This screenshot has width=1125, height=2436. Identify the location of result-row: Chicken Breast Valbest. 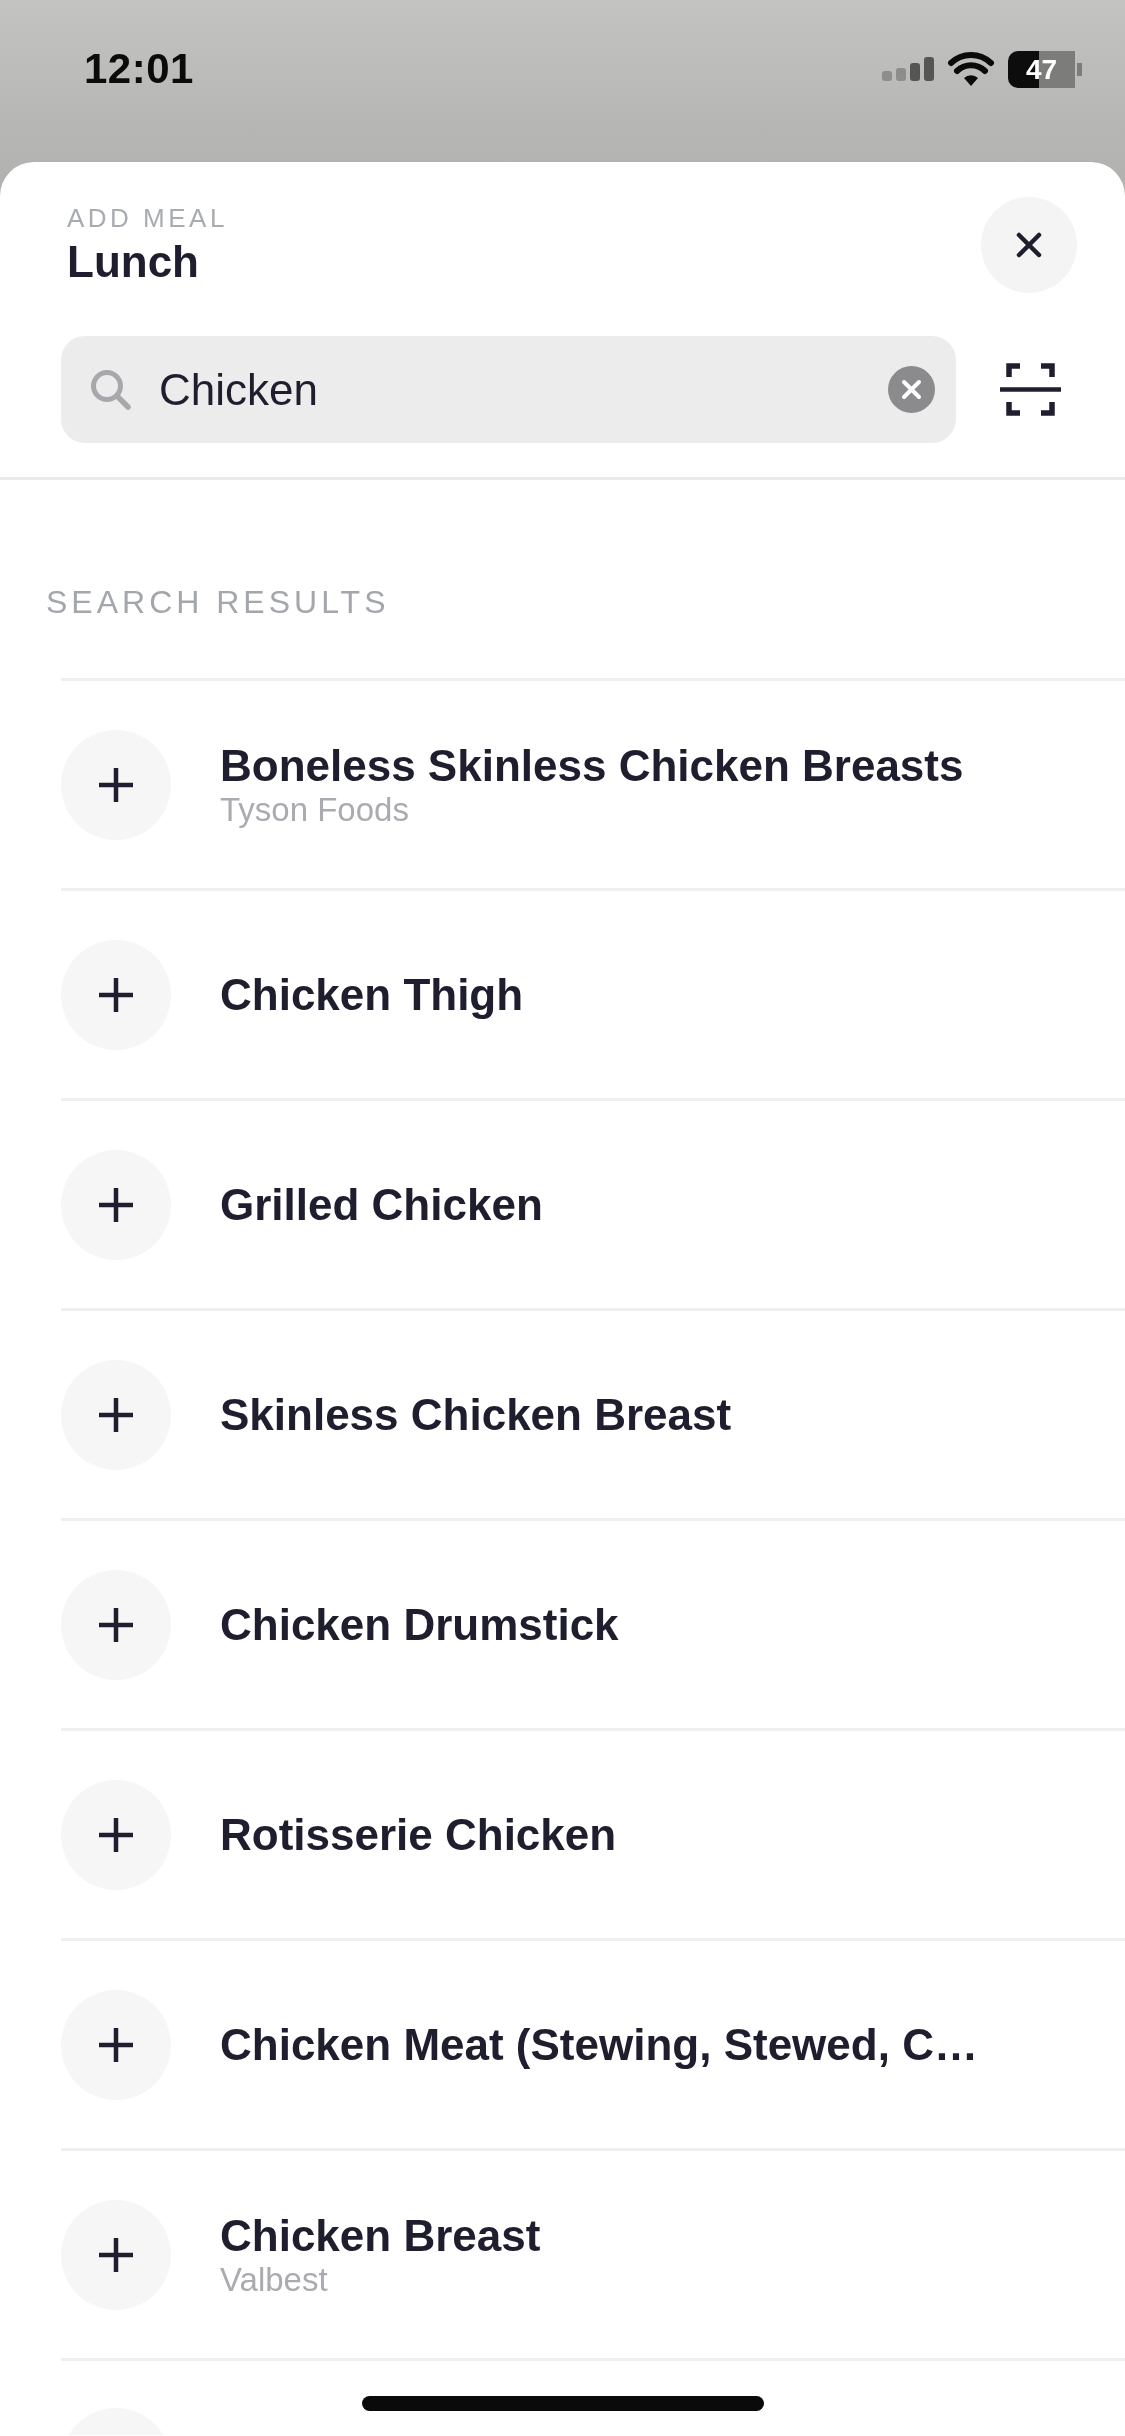
(593, 2253).